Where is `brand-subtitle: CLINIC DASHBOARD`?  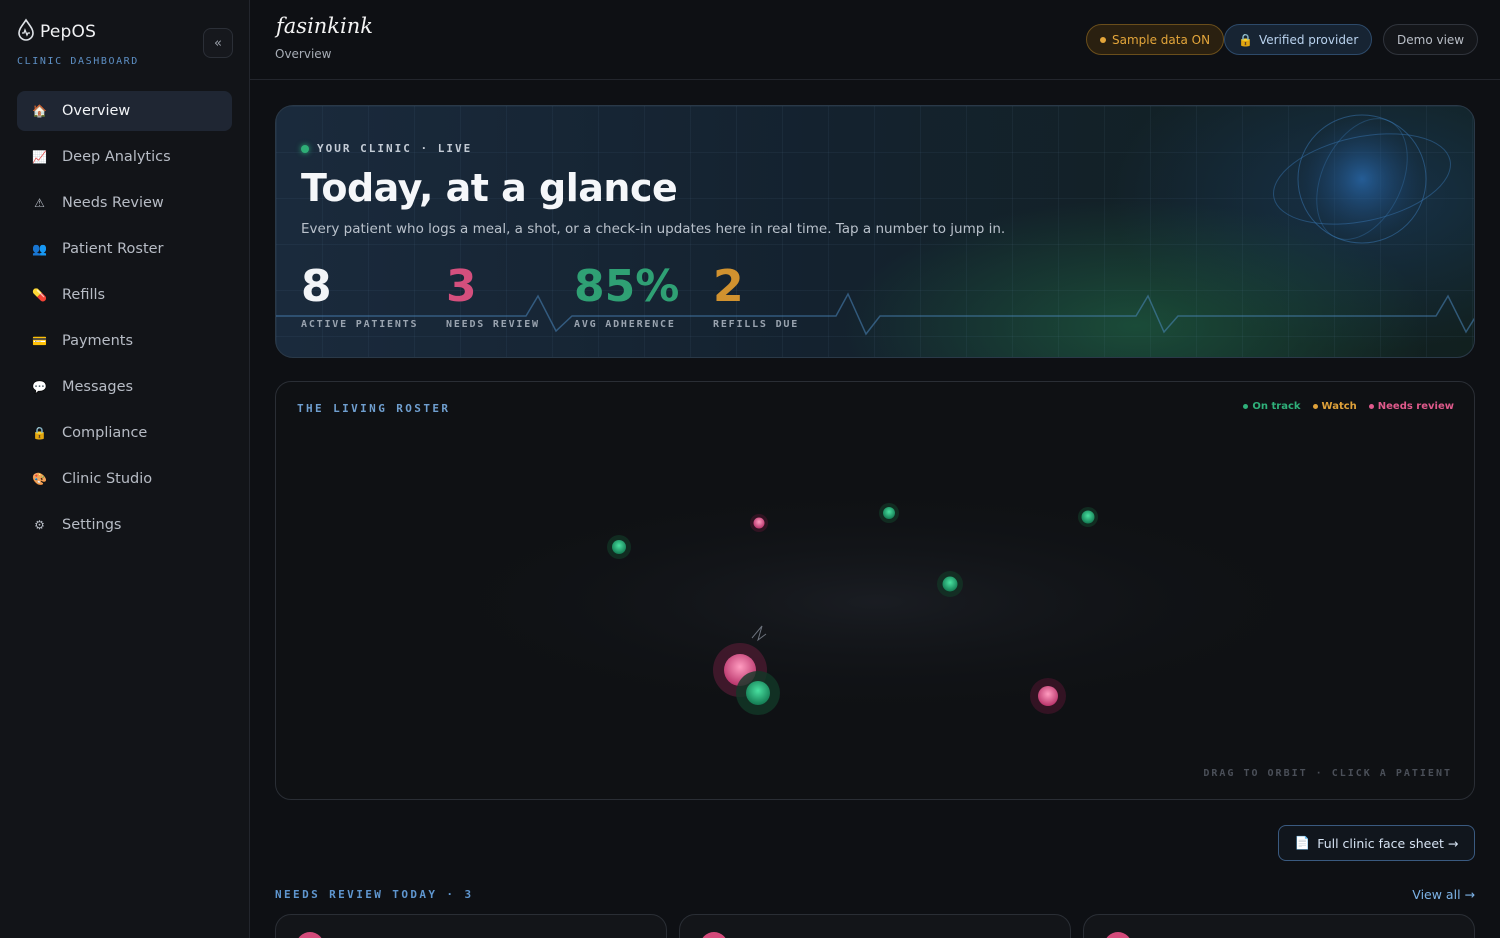 brand-subtitle: CLINIC DASHBOARD is located at coordinates (78, 61).